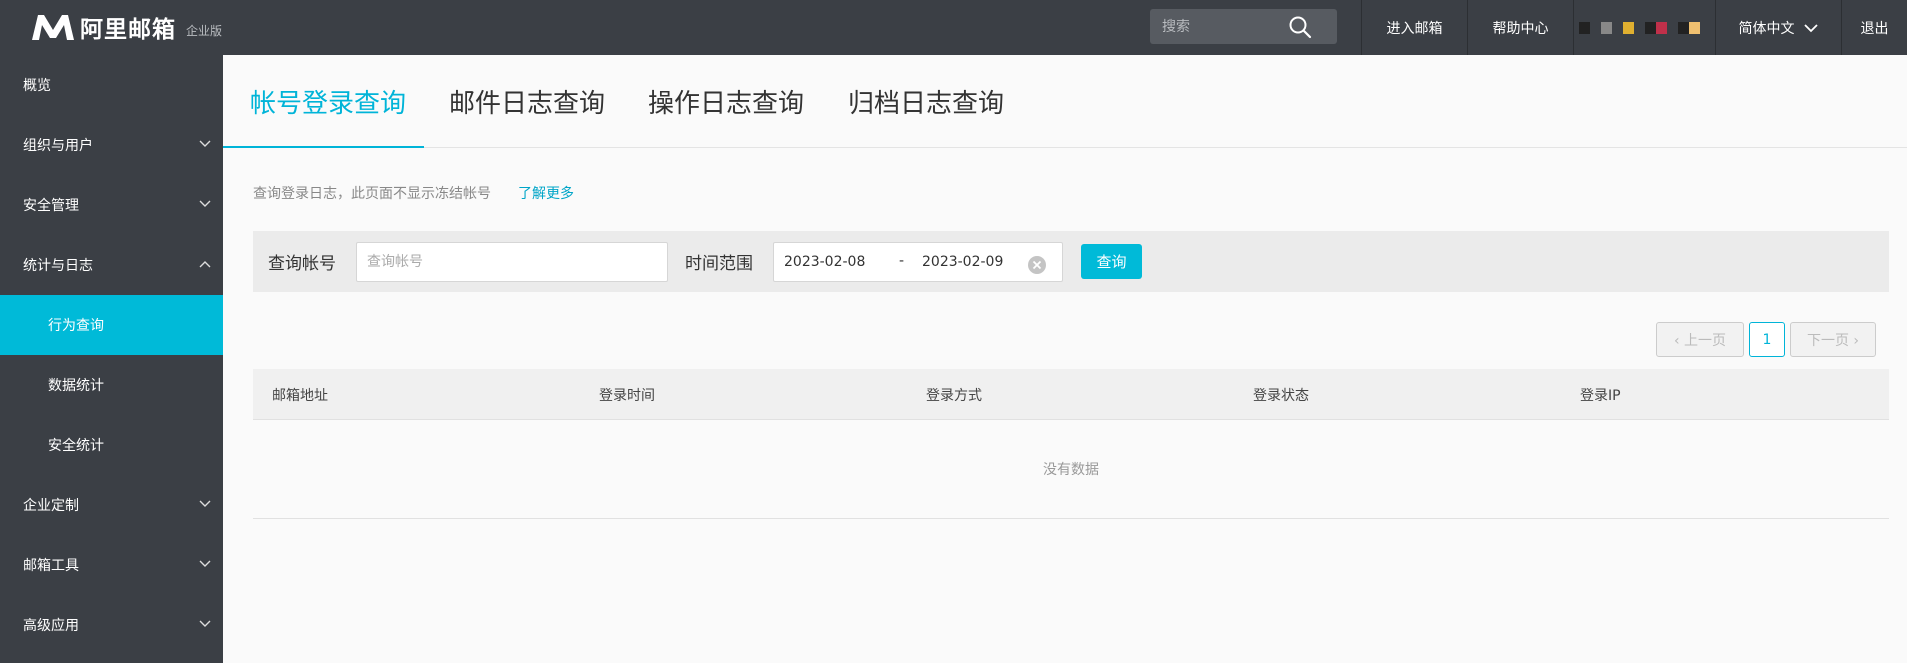 The width and height of the screenshot is (1907, 663). Describe the element at coordinates (111, 85) in the screenshot. I see `sidebar-item-overview: 概览` at that location.